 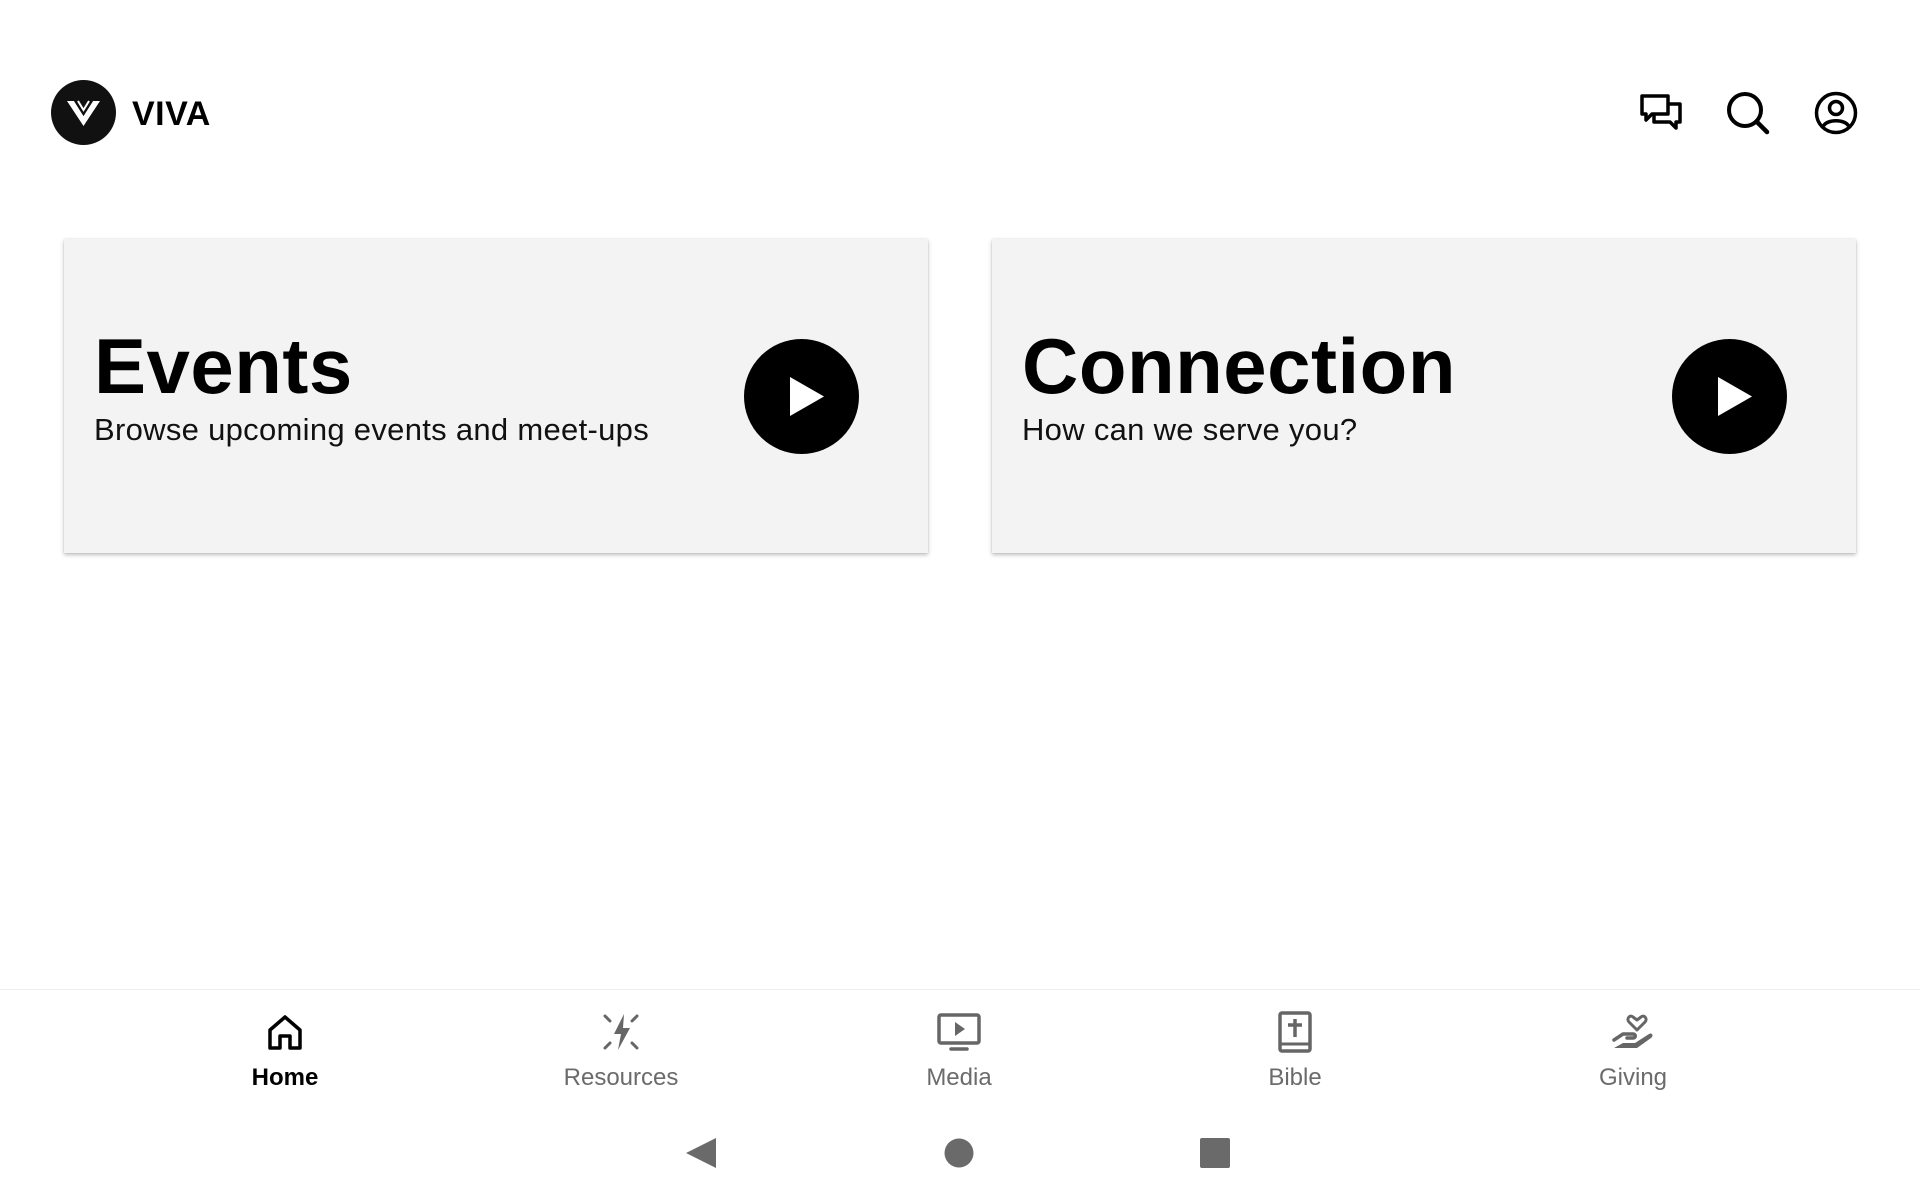 I want to click on account-circle-icon, so click(x=1836, y=113).